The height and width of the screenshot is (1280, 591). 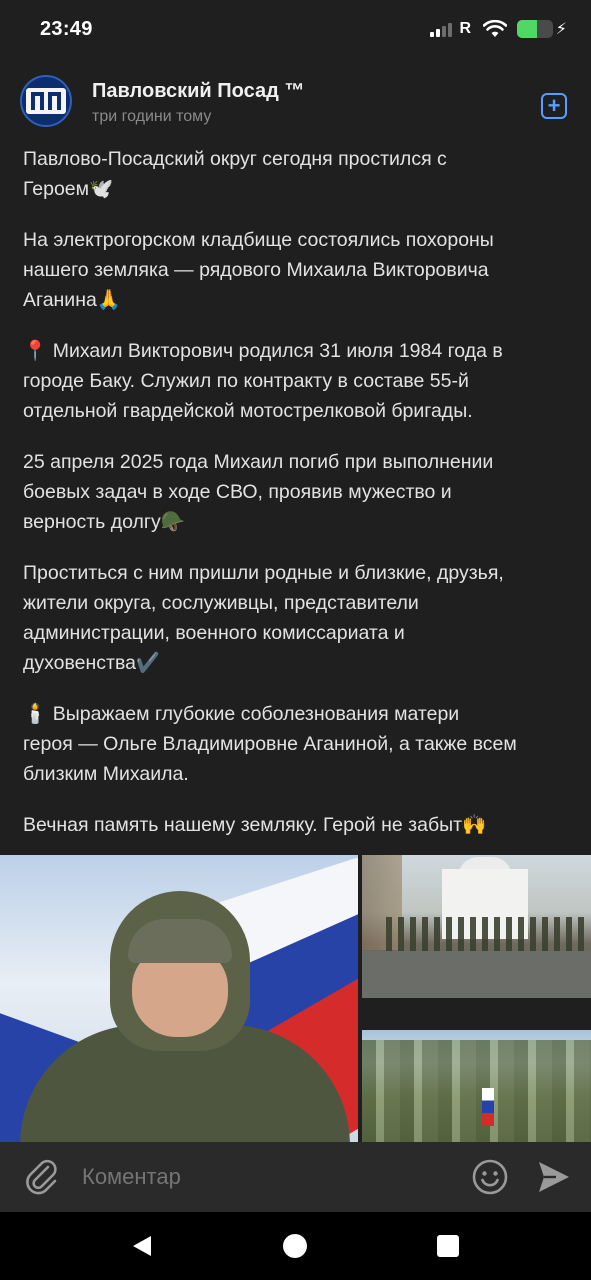 What do you see at coordinates (441, 29) in the screenshot?
I see `cell-signal-icon` at bounding box center [441, 29].